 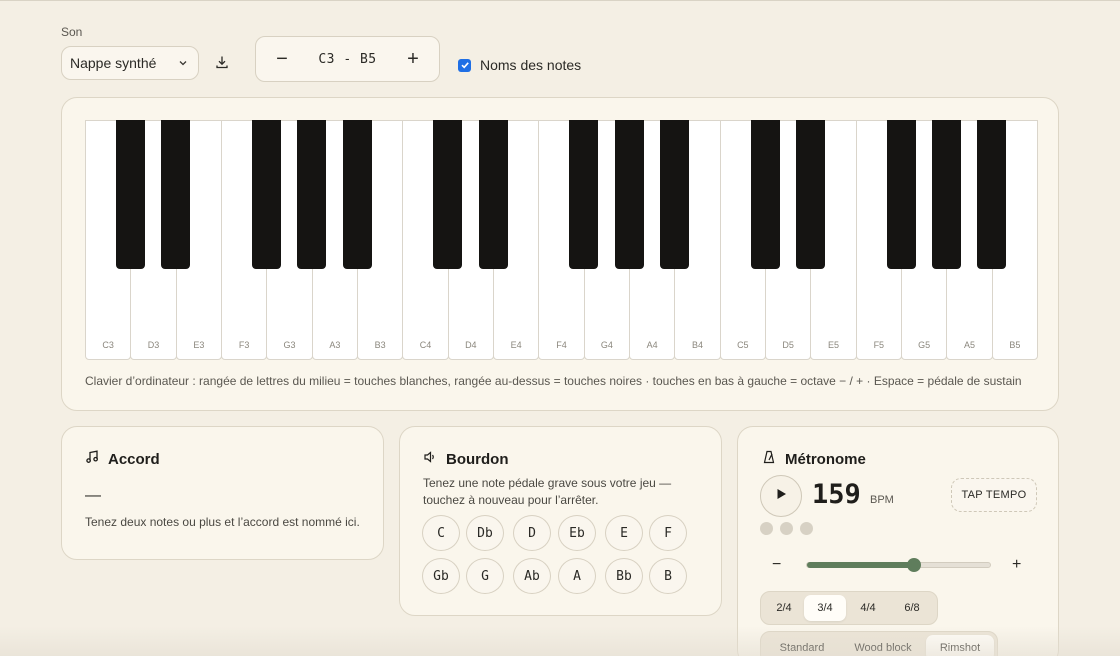 What do you see at coordinates (577, 576) in the screenshot?
I see `drone-note-a: A` at bounding box center [577, 576].